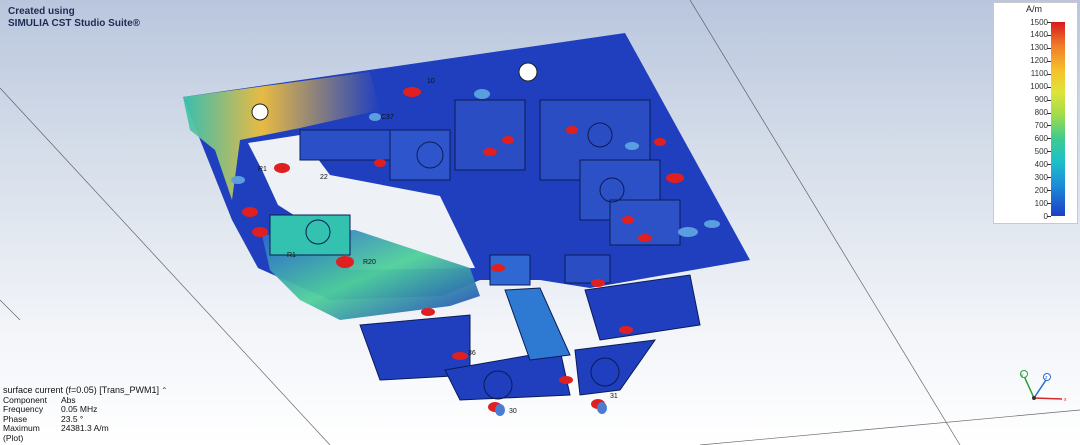  I want to click on component-label: 10, so click(431, 81).